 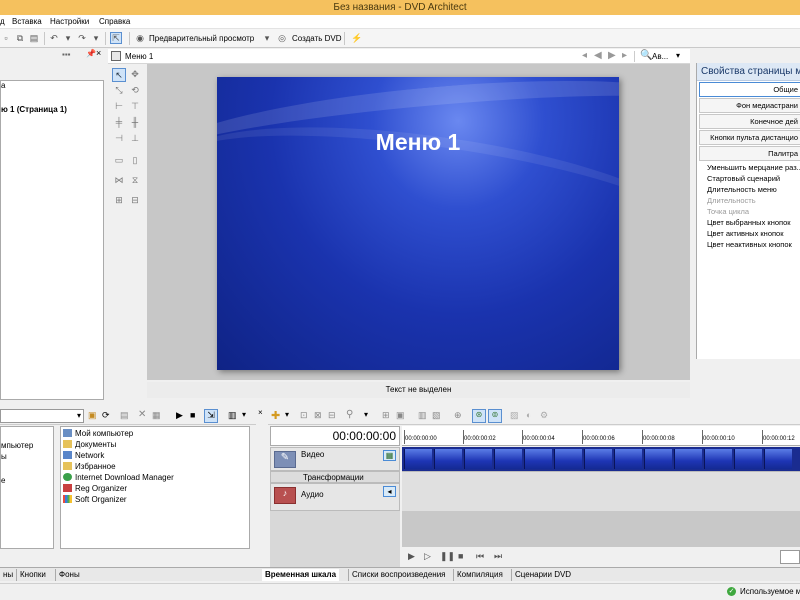 What do you see at coordinates (301, 575) in the screenshot?
I see `tab-timeline: Временная шкала` at bounding box center [301, 575].